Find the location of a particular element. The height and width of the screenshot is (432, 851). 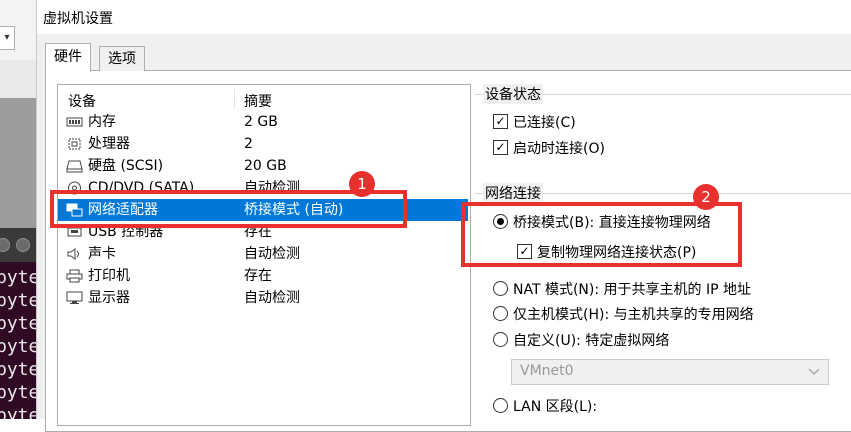

custom-network-select: VMnet0 is located at coordinates (670, 372).